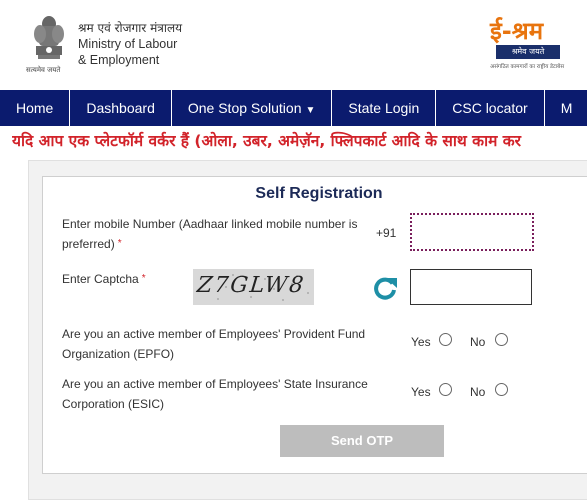 The width and height of the screenshot is (587, 500). I want to click on captcha-label-text: Enter Captcha, so click(100, 279).